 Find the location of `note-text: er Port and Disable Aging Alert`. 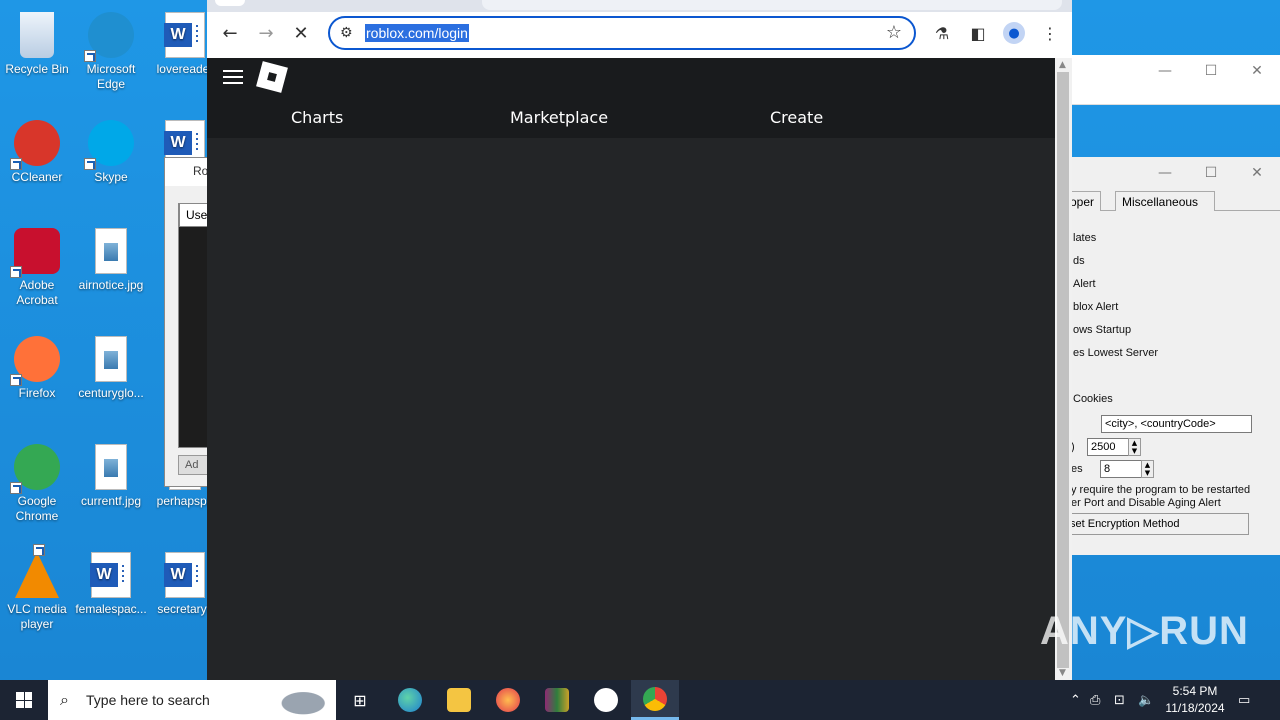

note-text: er Port and Disable Aging Alert is located at coordinates (1146, 503).